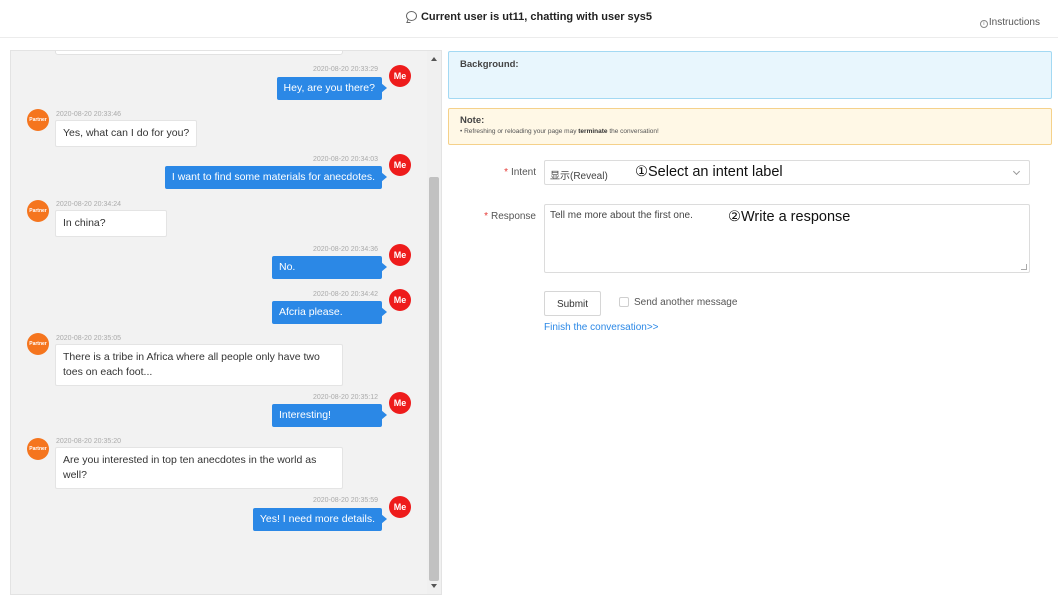  I want to click on message-timestamp: 2020-08-20 20:34:03, so click(345, 159).